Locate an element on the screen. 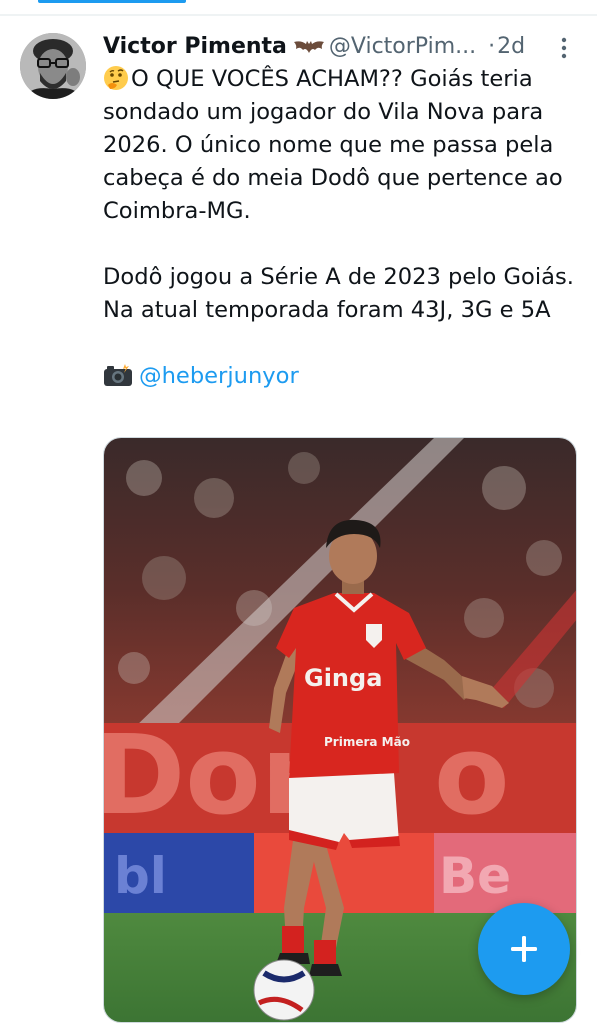 The width and height of the screenshot is (597, 1024). mention-link: @heberjunyor is located at coordinates (219, 376).